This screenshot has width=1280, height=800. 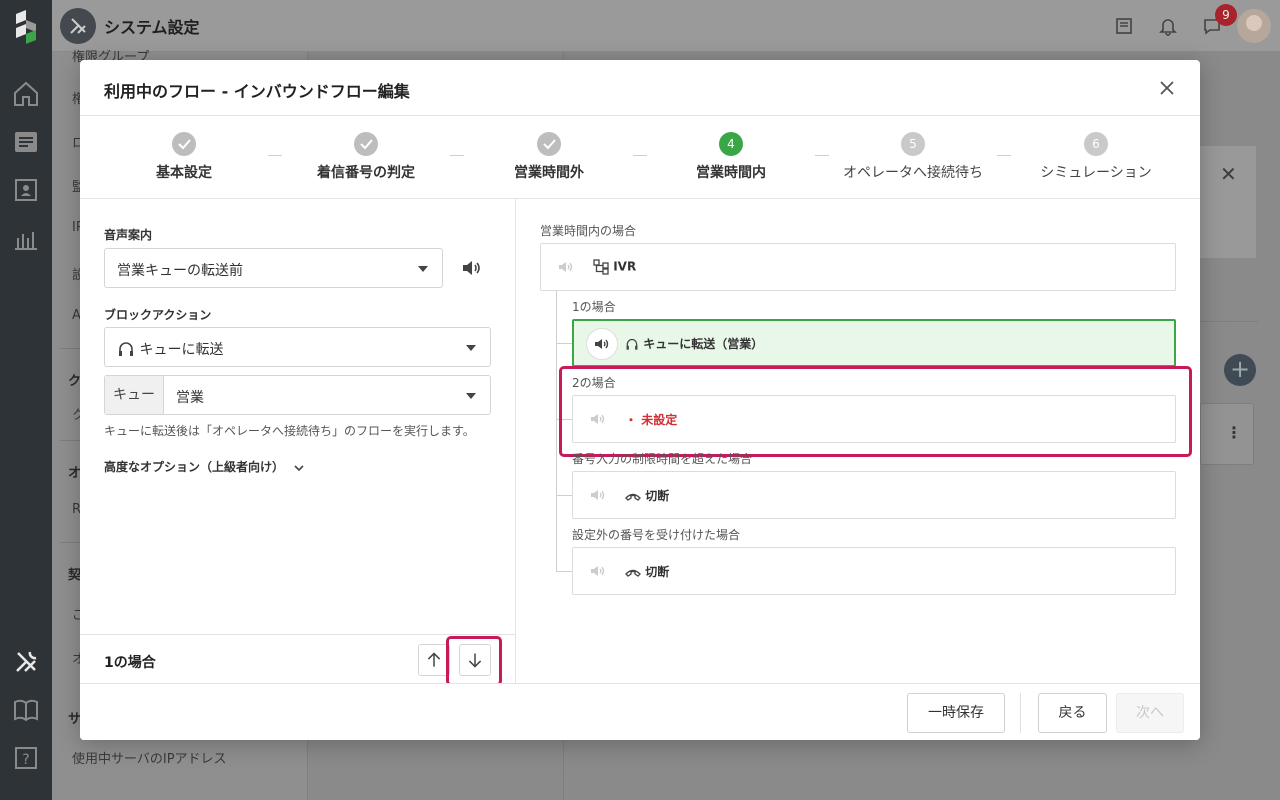 I want to click on speaker-play-button, so click(x=602, y=344).